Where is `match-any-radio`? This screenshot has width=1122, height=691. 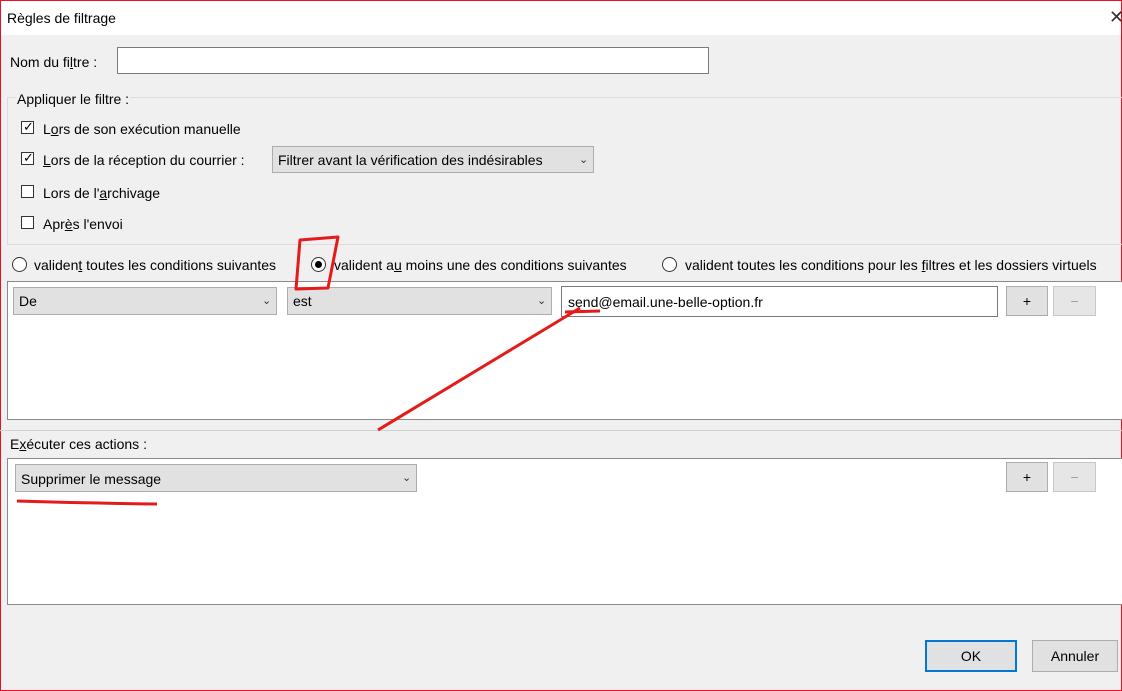
match-any-radio is located at coordinates (318, 264).